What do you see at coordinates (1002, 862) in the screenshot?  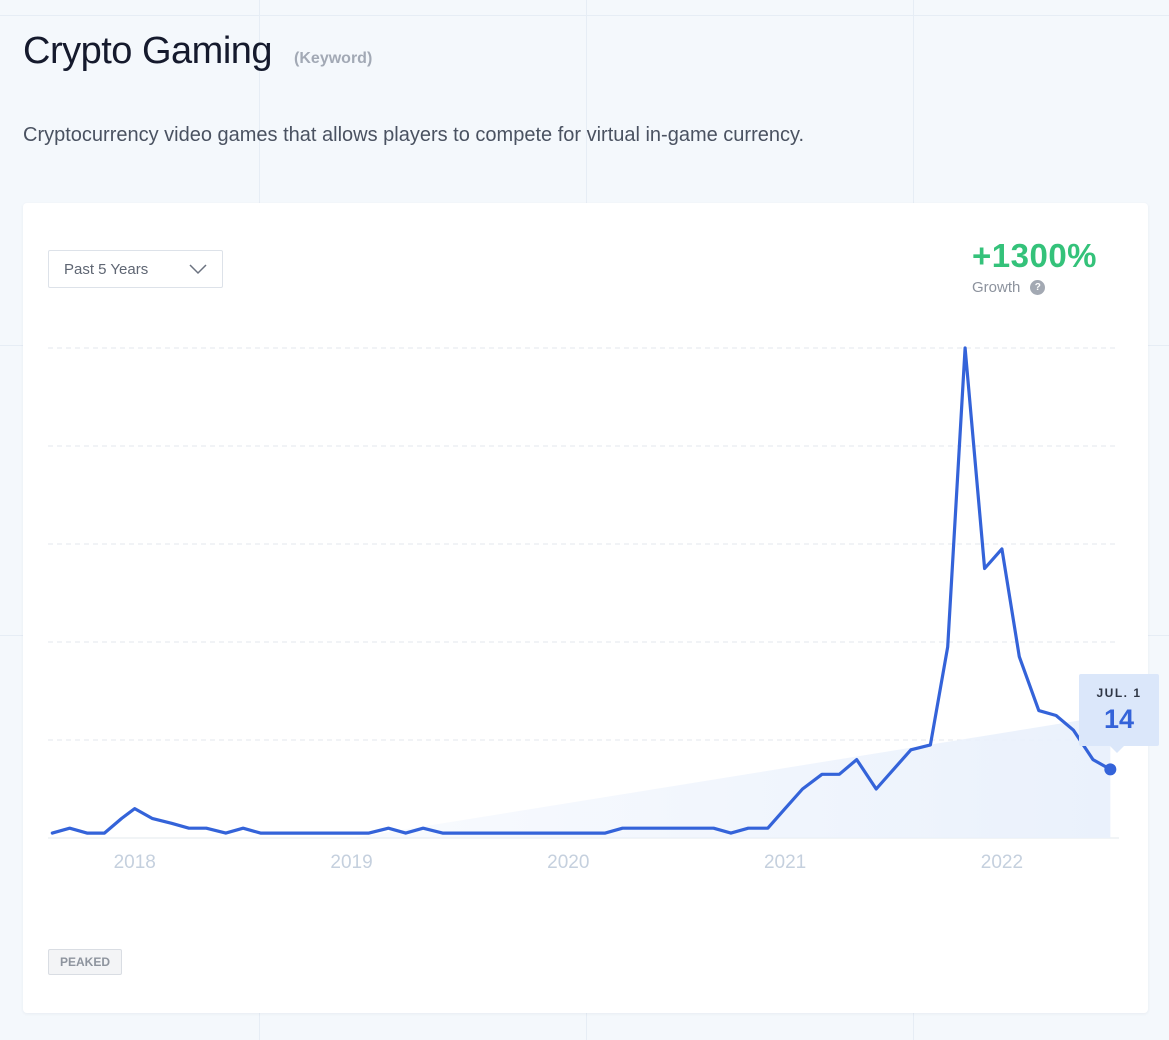 I see `x-tick-label: 2022` at bounding box center [1002, 862].